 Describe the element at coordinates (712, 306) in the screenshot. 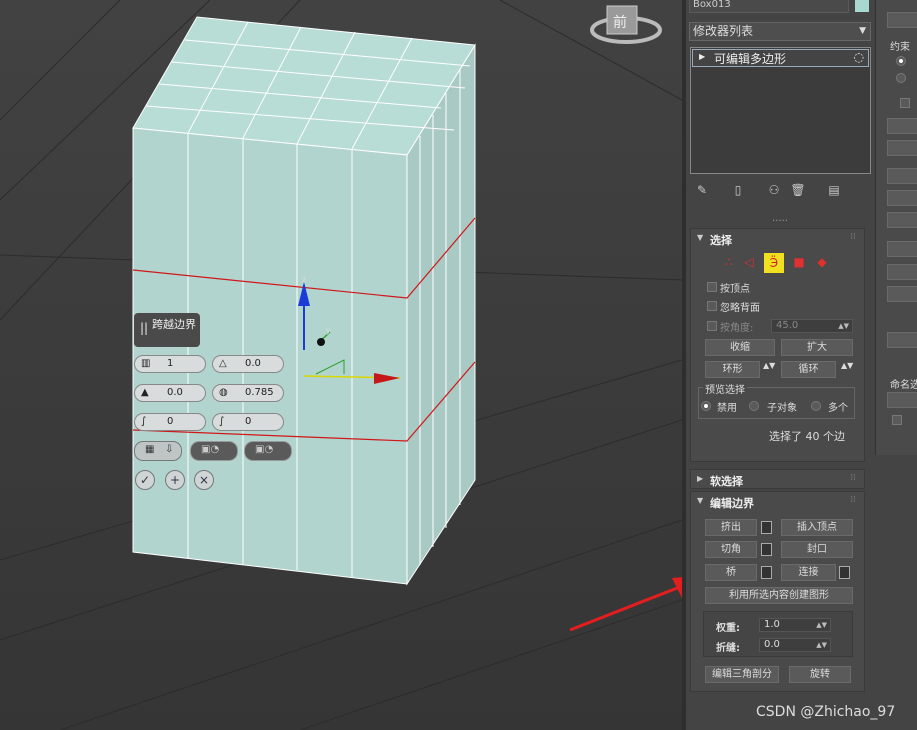

I see `ignore-backfacing-checkbox` at that location.